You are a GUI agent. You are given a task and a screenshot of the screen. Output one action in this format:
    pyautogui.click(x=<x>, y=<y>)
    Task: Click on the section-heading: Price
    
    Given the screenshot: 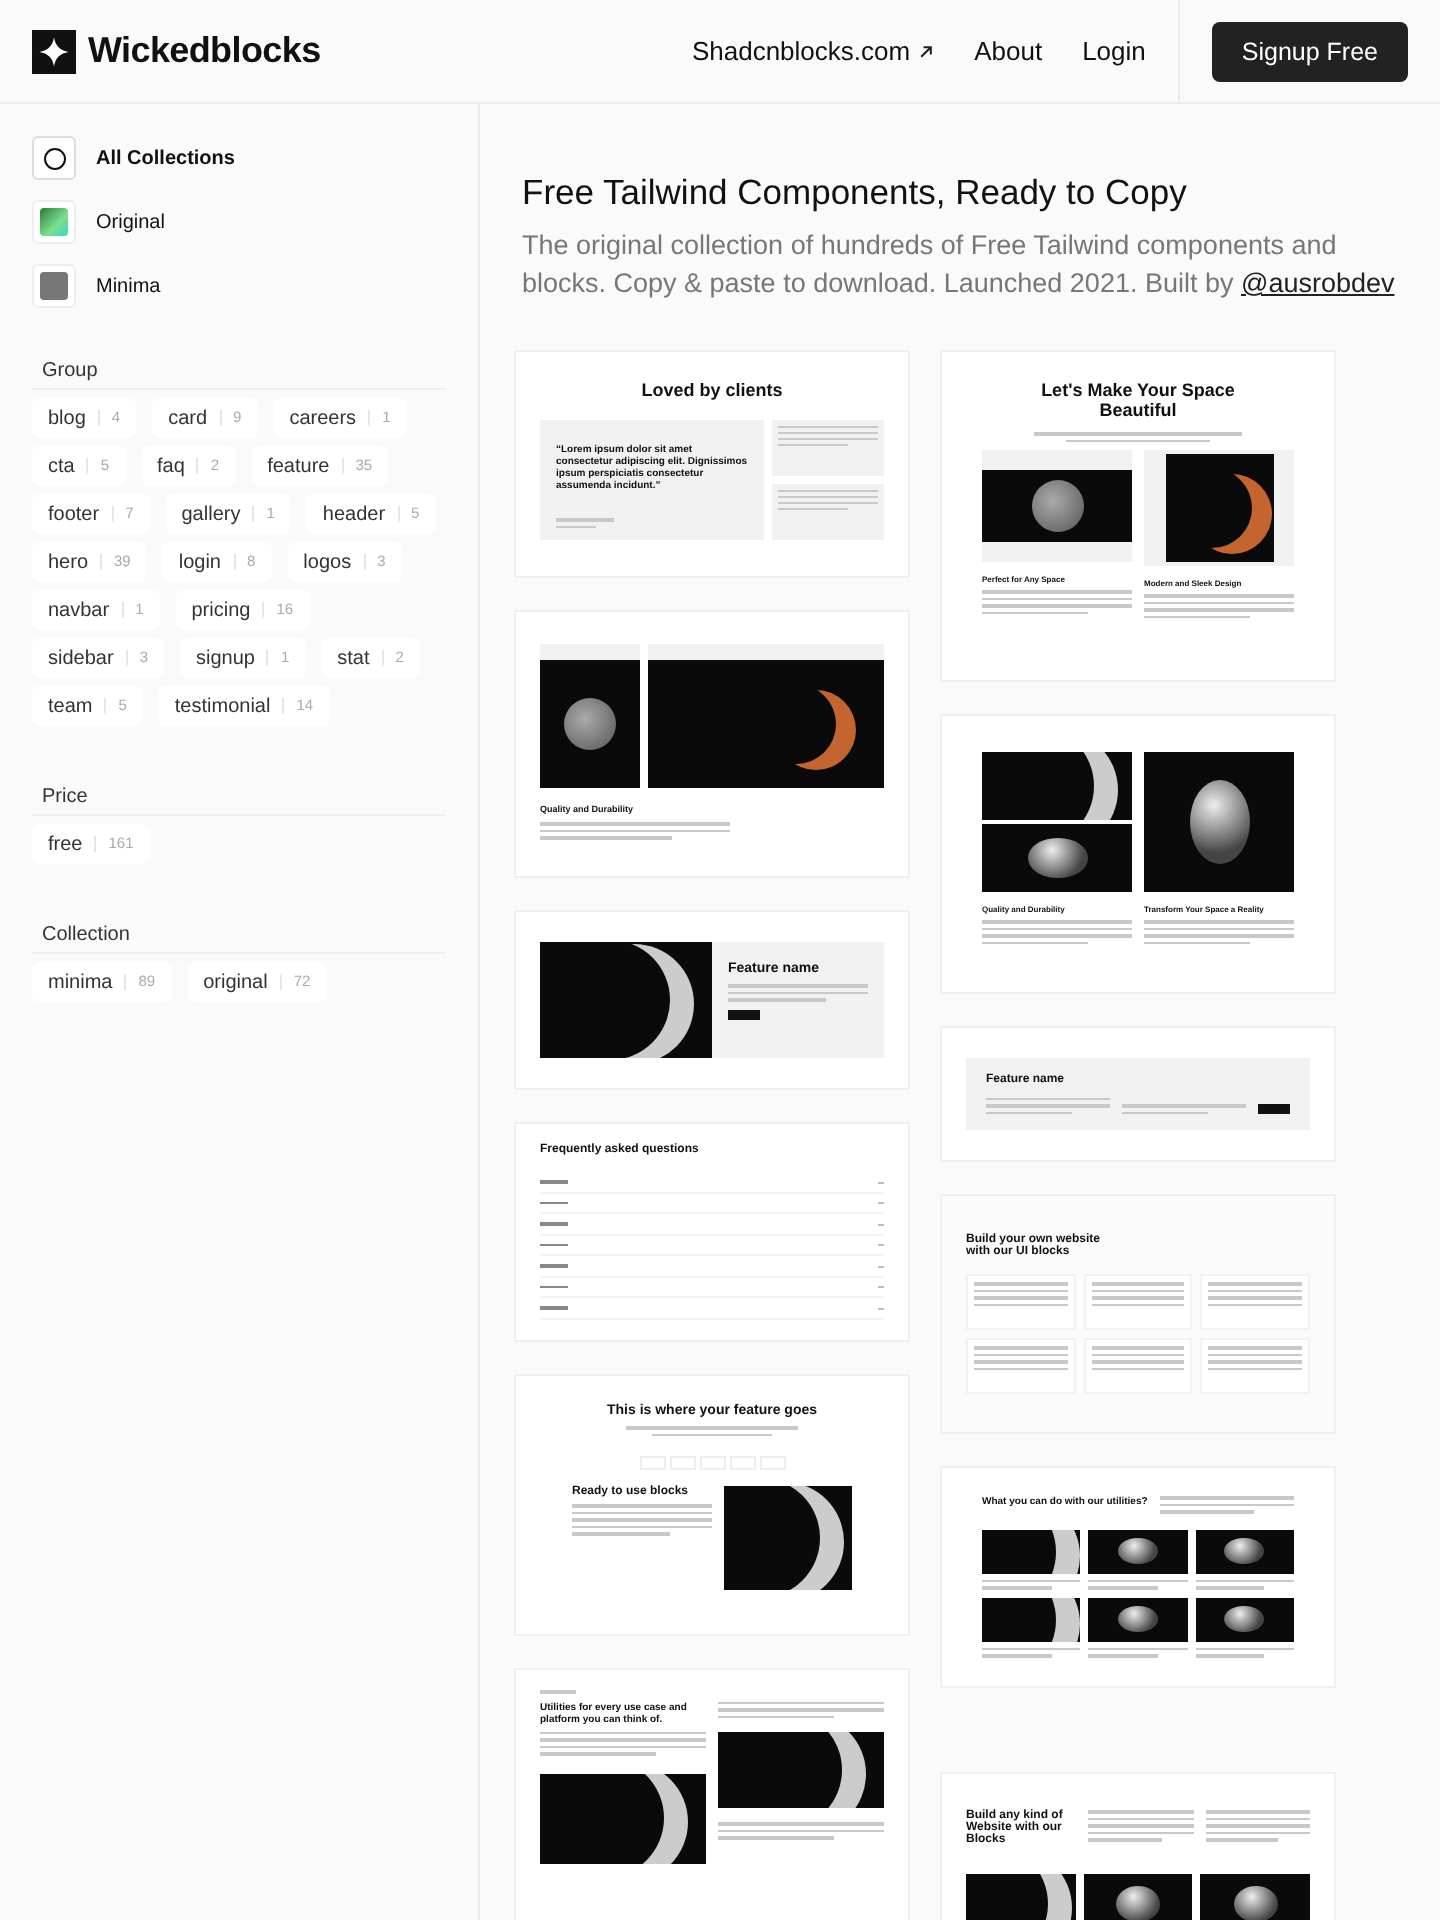 What is the action you would take?
    pyautogui.click(x=239, y=801)
    